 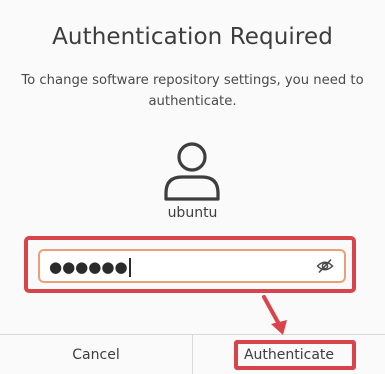 What do you see at coordinates (192, 37) in the screenshot?
I see `dialog-title: Authentication Required` at bounding box center [192, 37].